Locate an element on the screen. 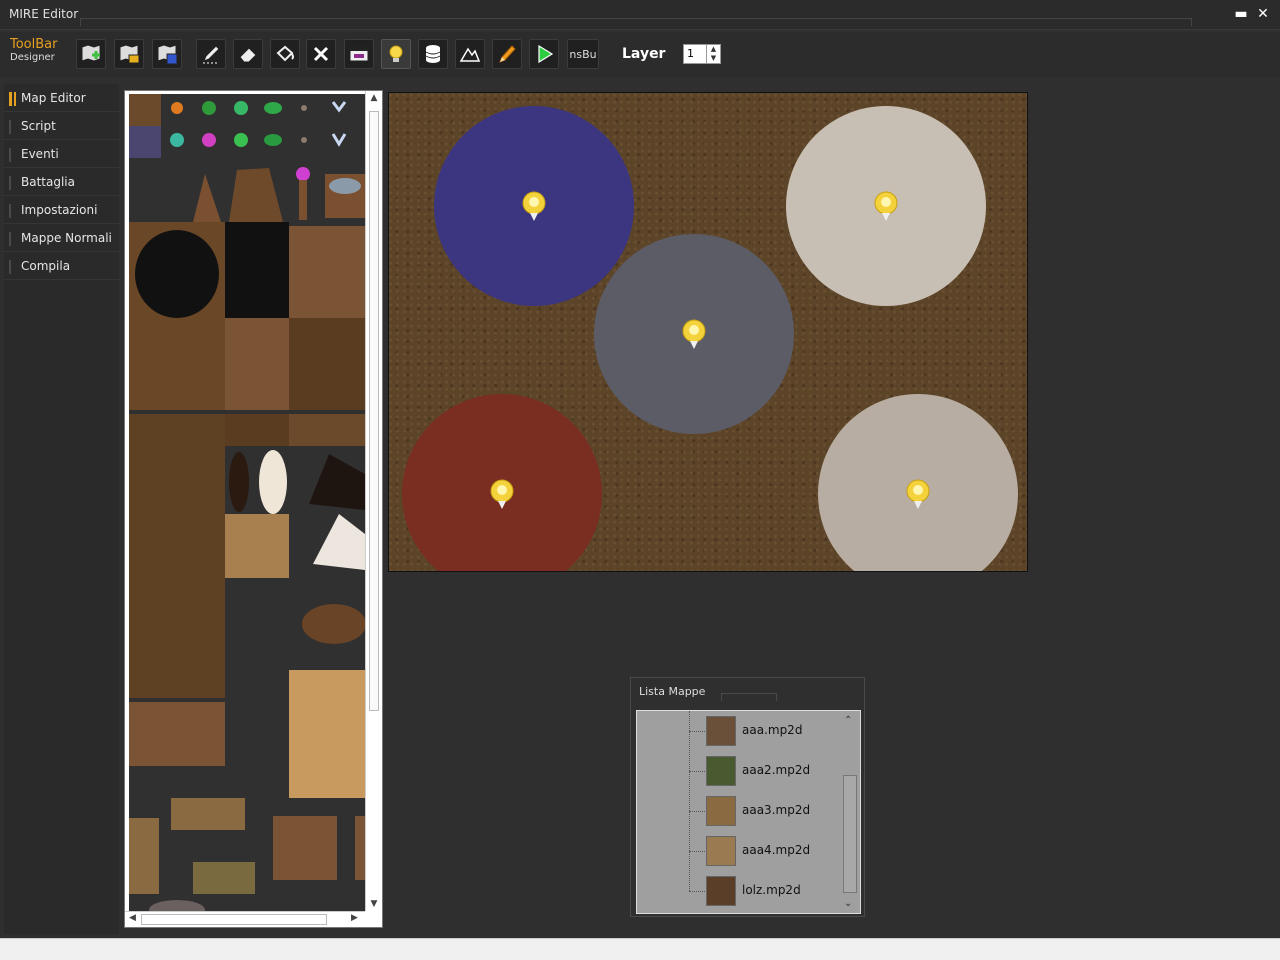 This screenshot has height=960, width=1280. scroll-right-icon: ▶ is located at coordinates (354, 918).